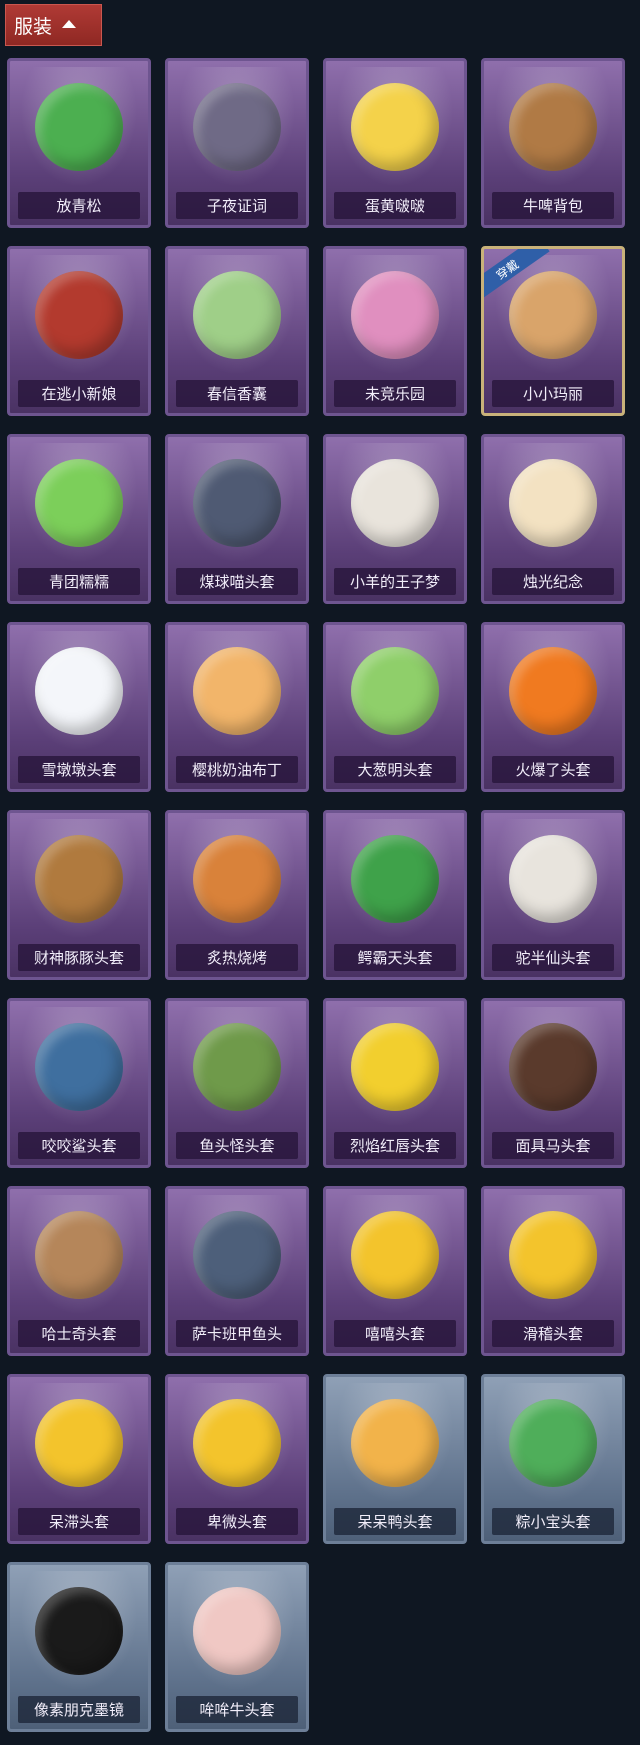 This screenshot has width=640, height=1745. I want to click on costume-item-label: 像素朋克墨镜, so click(79, 1709).